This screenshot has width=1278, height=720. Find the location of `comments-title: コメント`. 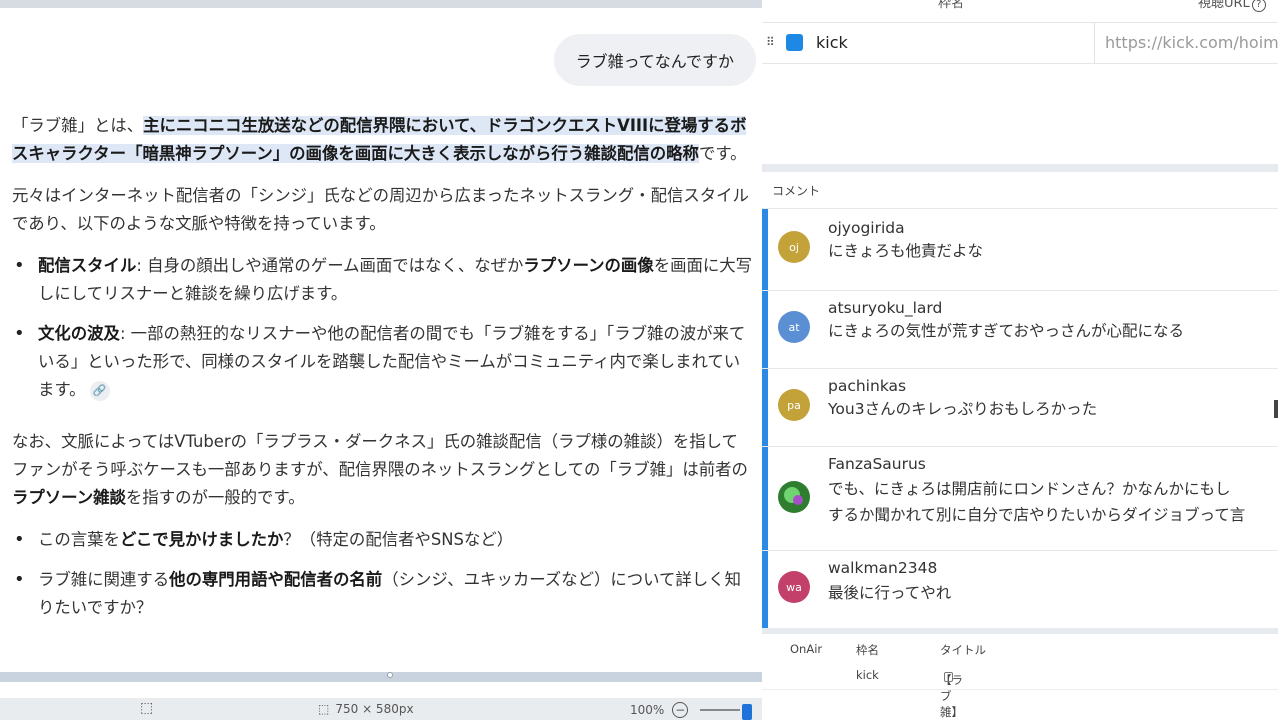

comments-title: コメント is located at coordinates (796, 191).